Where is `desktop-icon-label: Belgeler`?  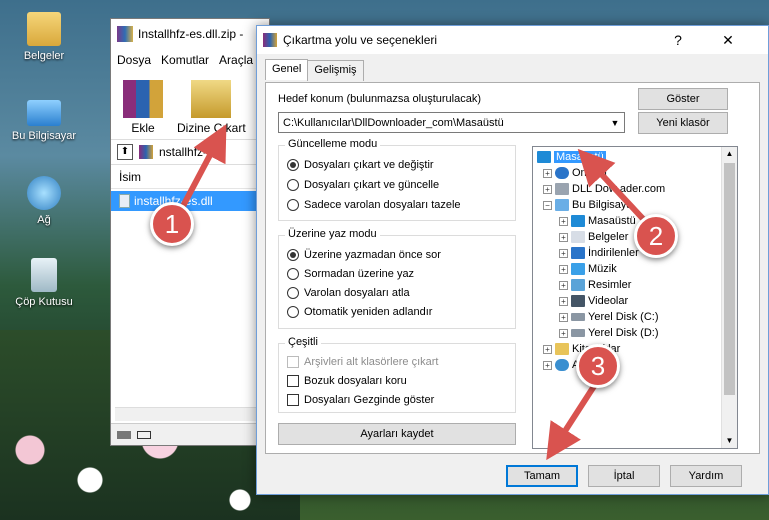 desktop-icon-label: Belgeler is located at coordinates (44, 56).